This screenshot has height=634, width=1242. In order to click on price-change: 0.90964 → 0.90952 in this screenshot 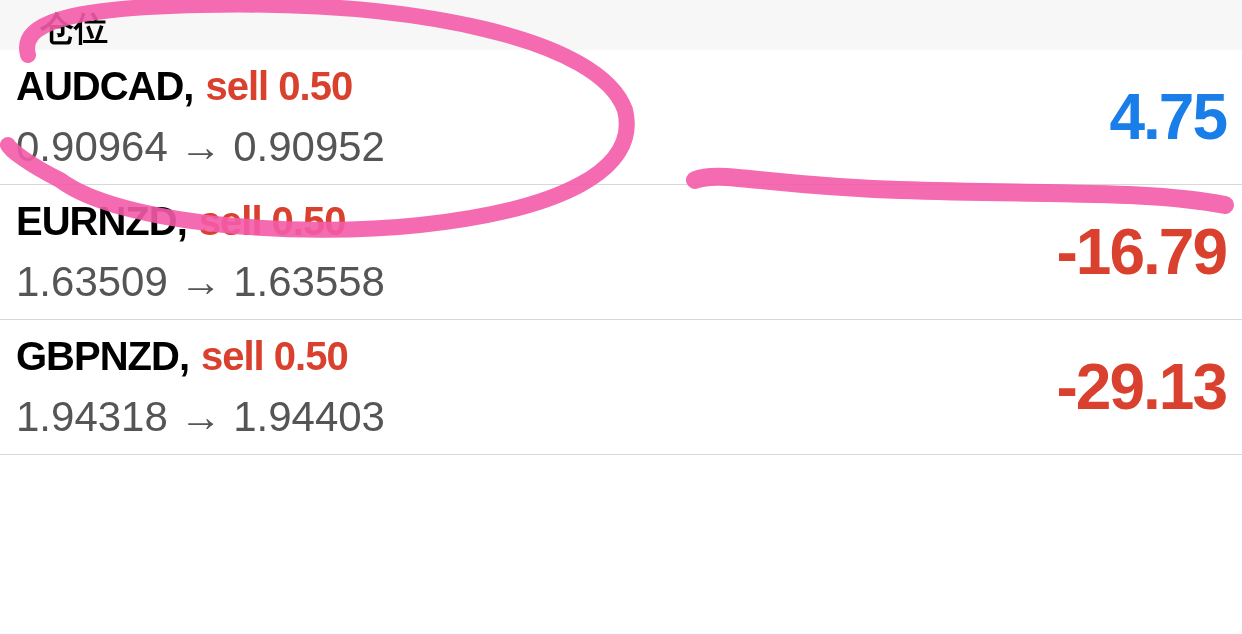, I will do `click(200, 146)`.